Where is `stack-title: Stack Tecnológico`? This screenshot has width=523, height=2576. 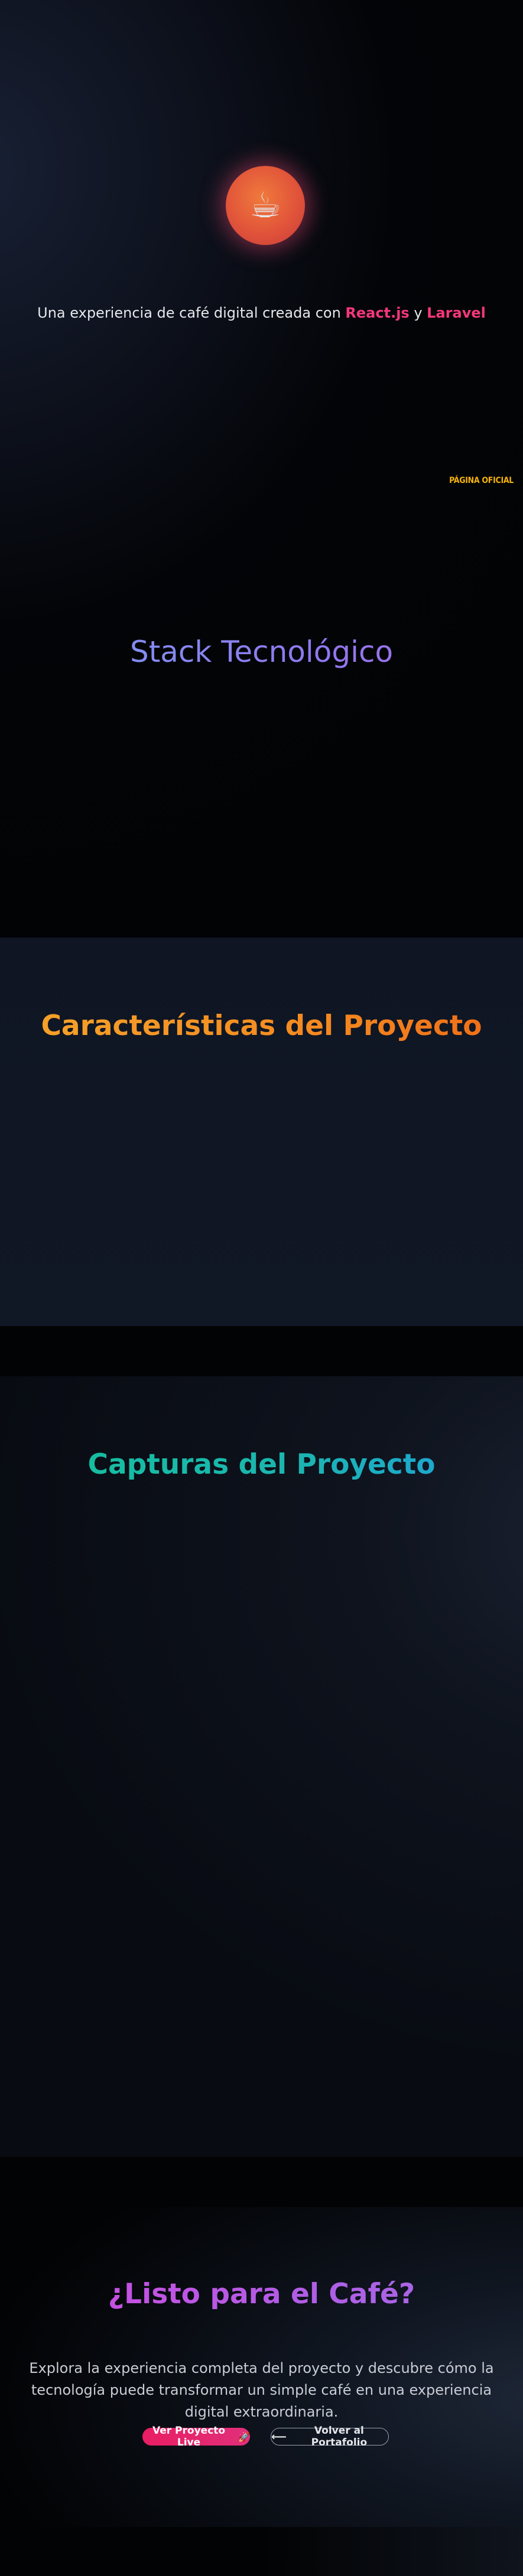
stack-title: Stack Tecnológico is located at coordinates (261, 652).